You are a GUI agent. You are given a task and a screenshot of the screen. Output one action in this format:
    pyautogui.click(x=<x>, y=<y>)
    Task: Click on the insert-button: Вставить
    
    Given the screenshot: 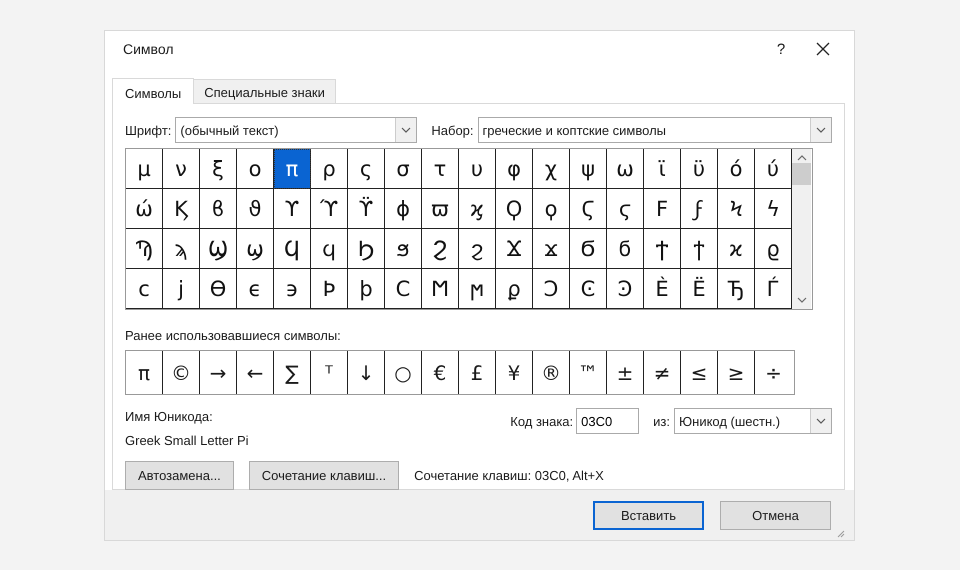 What is the action you would take?
    pyautogui.click(x=648, y=515)
    